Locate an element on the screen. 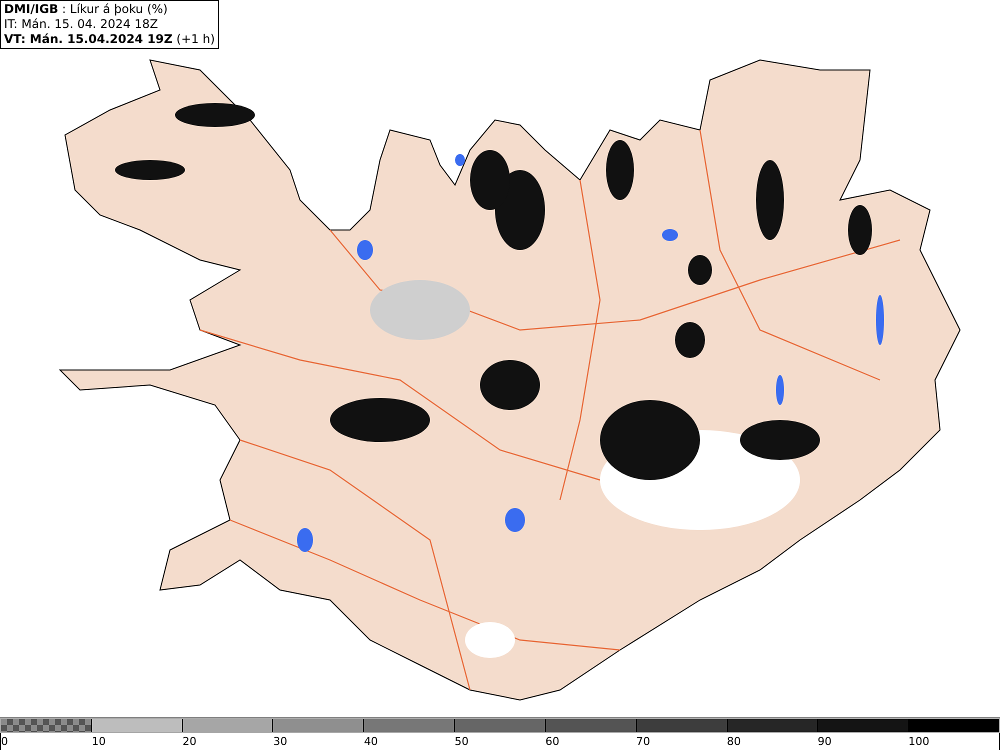 The height and width of the screenshot is (750, 1000). map-info-line: VT: Mán. 15.04.2024 19Z (+1 h) is located at coordinates (109, 39).